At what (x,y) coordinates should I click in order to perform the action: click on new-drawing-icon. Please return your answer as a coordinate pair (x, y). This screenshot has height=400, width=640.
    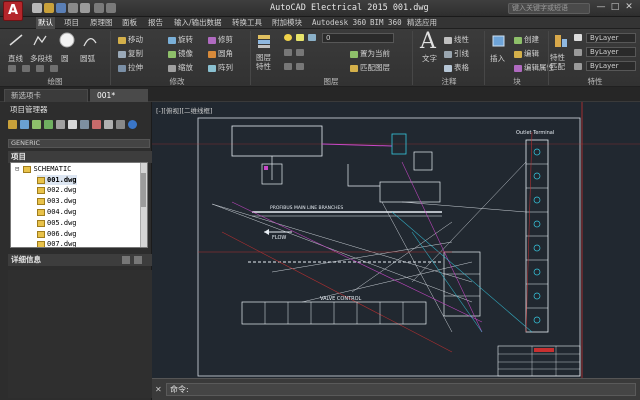
    Looking at the image, I should click on (36, 124).